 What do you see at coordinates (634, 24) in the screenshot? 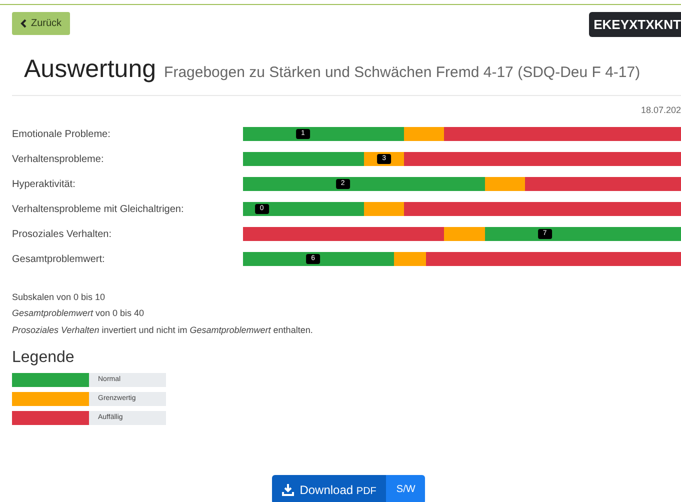
I see `code-badge: EKEYXTXKNT` at bounding box center [634, 24].